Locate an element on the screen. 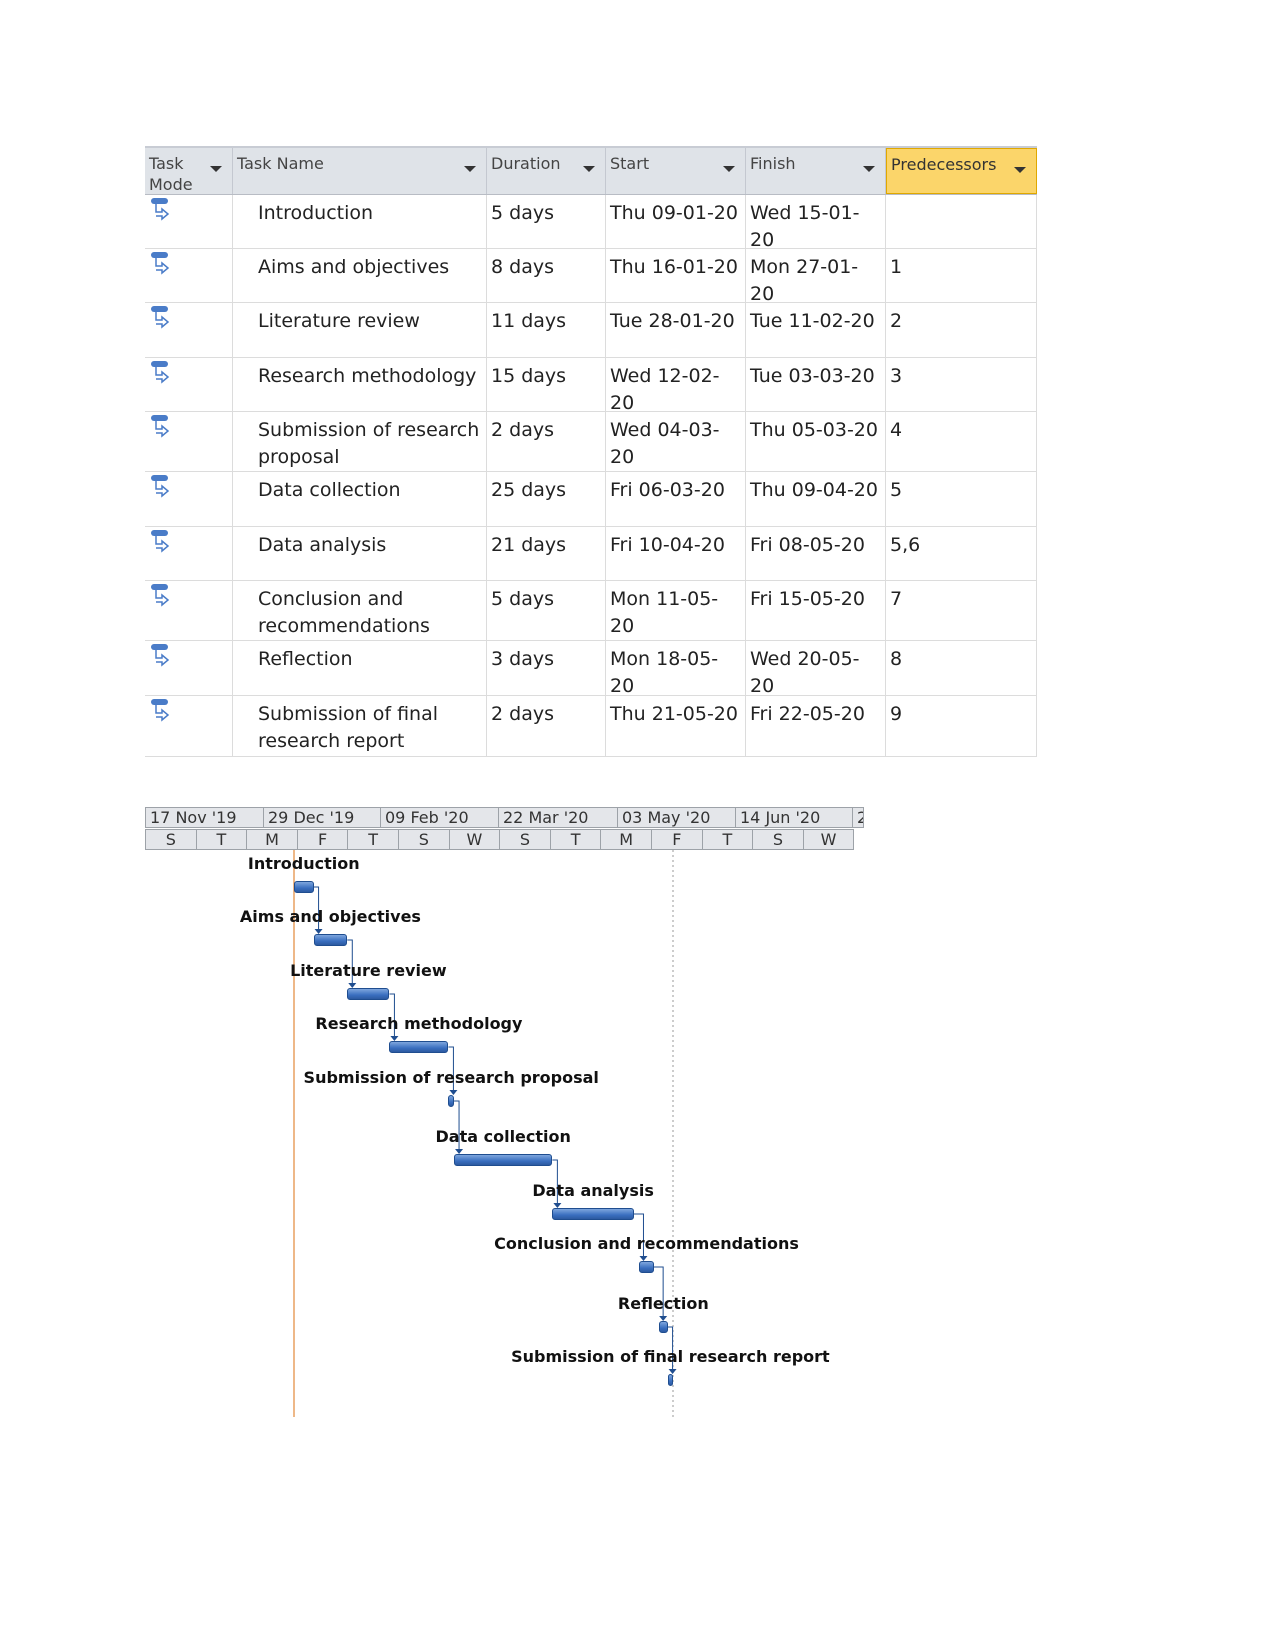  gantt-bar-label: Data collection is located at coordinates (503, 1136).